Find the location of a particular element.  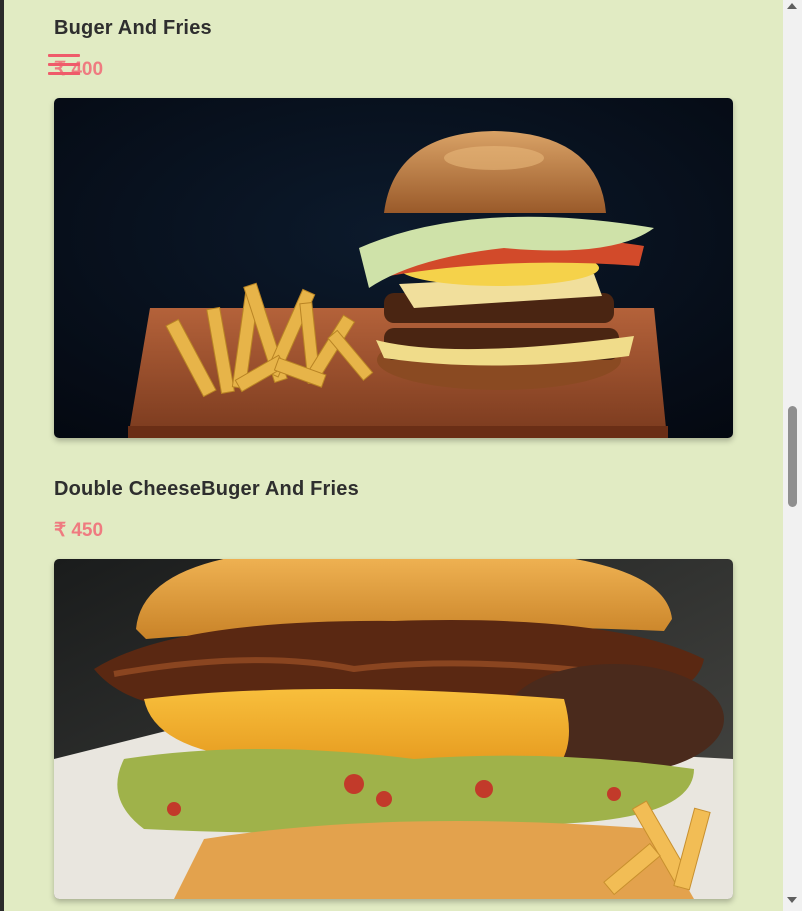

scrollbar-thumb is located at coordinates (792, 456).